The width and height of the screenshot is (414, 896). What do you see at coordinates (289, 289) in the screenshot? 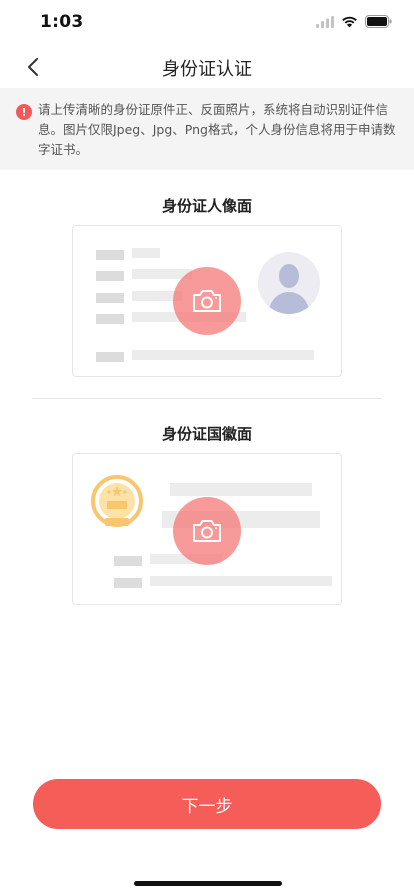
I see `person-icon` at bounding box center [289, 289].